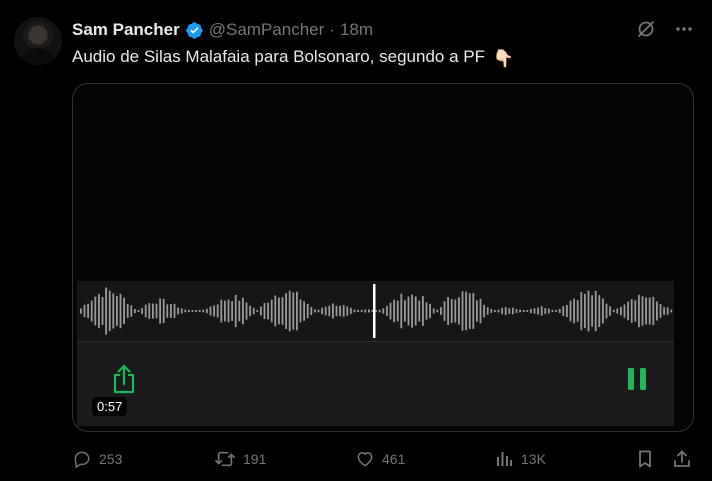 The height and width of the screenshot is (481, 712). I want to click on verified-badge-svg, so click(194, 30).